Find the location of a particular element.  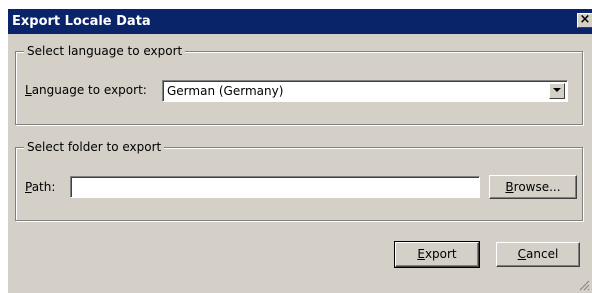

language-dropdown-button is located at coordinates (557, 91).